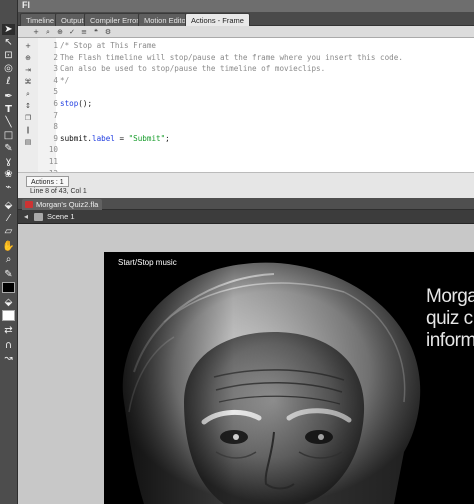 Image resolution: width=474 pixels, height=504 pixels. I want to click on uncomment-icon: ⌕, so click(28, 94).